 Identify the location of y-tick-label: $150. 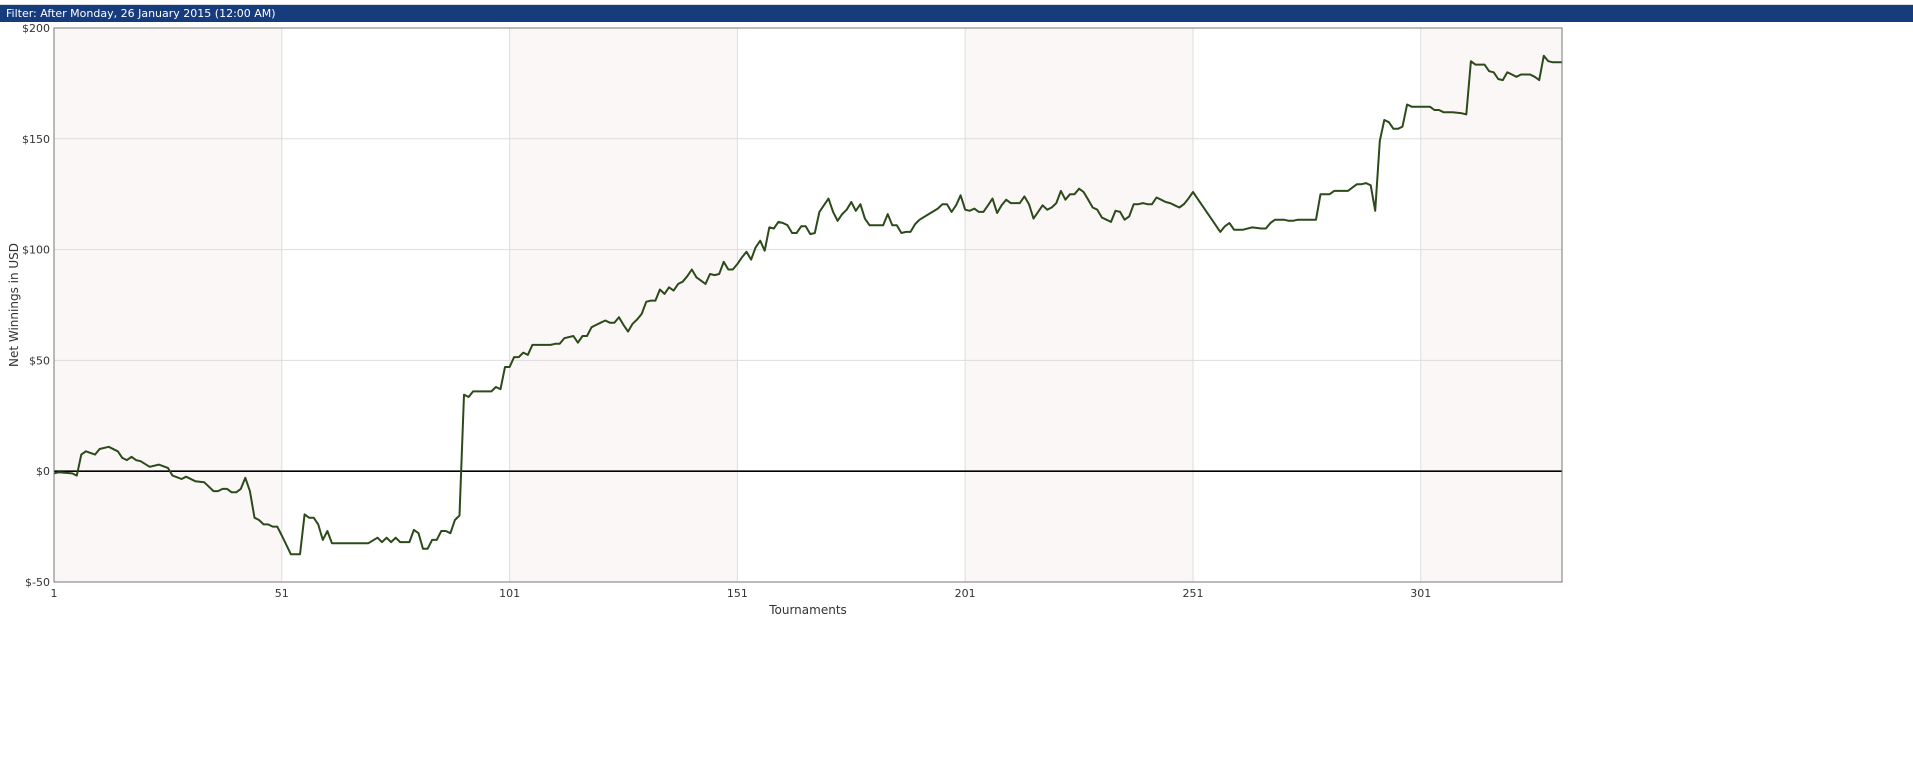
(36, 139).